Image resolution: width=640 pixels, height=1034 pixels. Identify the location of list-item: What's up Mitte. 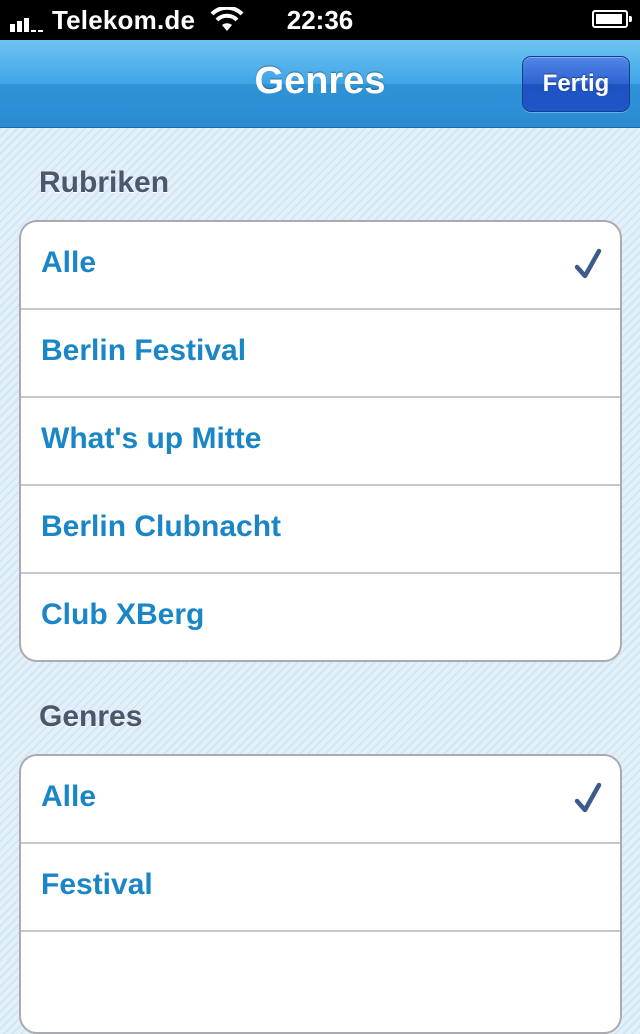
(320, 442).